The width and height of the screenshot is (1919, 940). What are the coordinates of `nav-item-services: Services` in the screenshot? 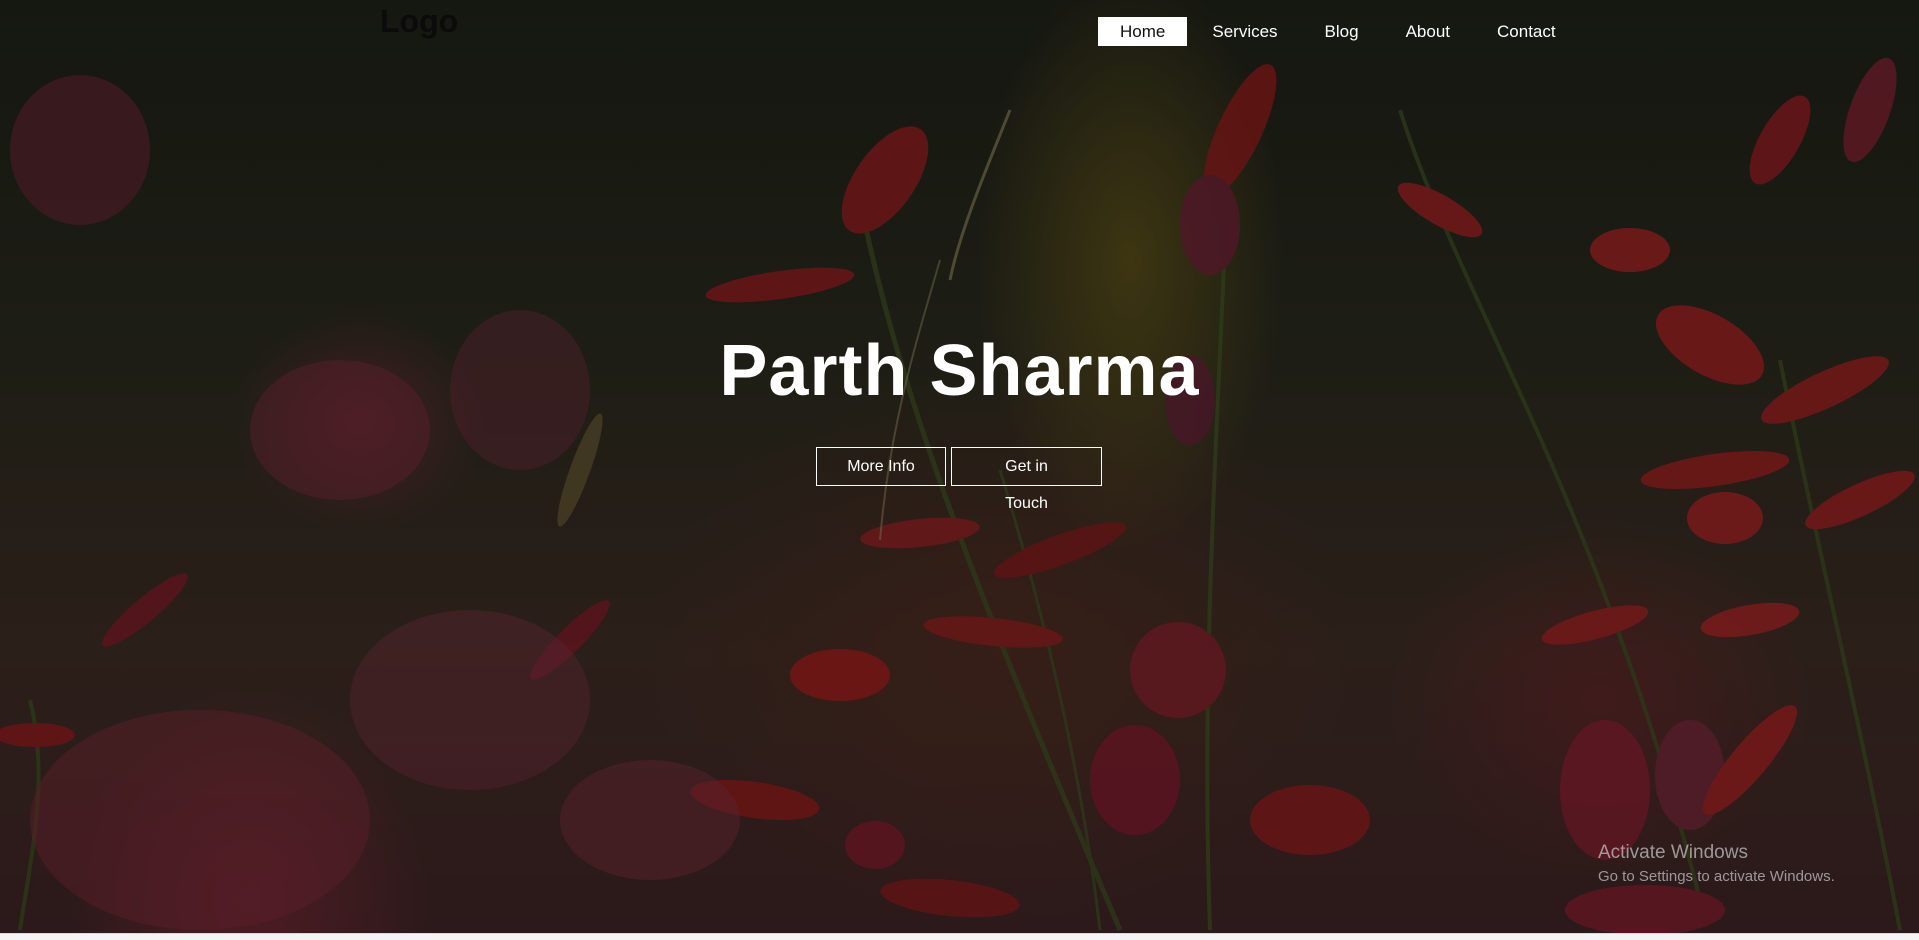 It's located at (1244, 31).